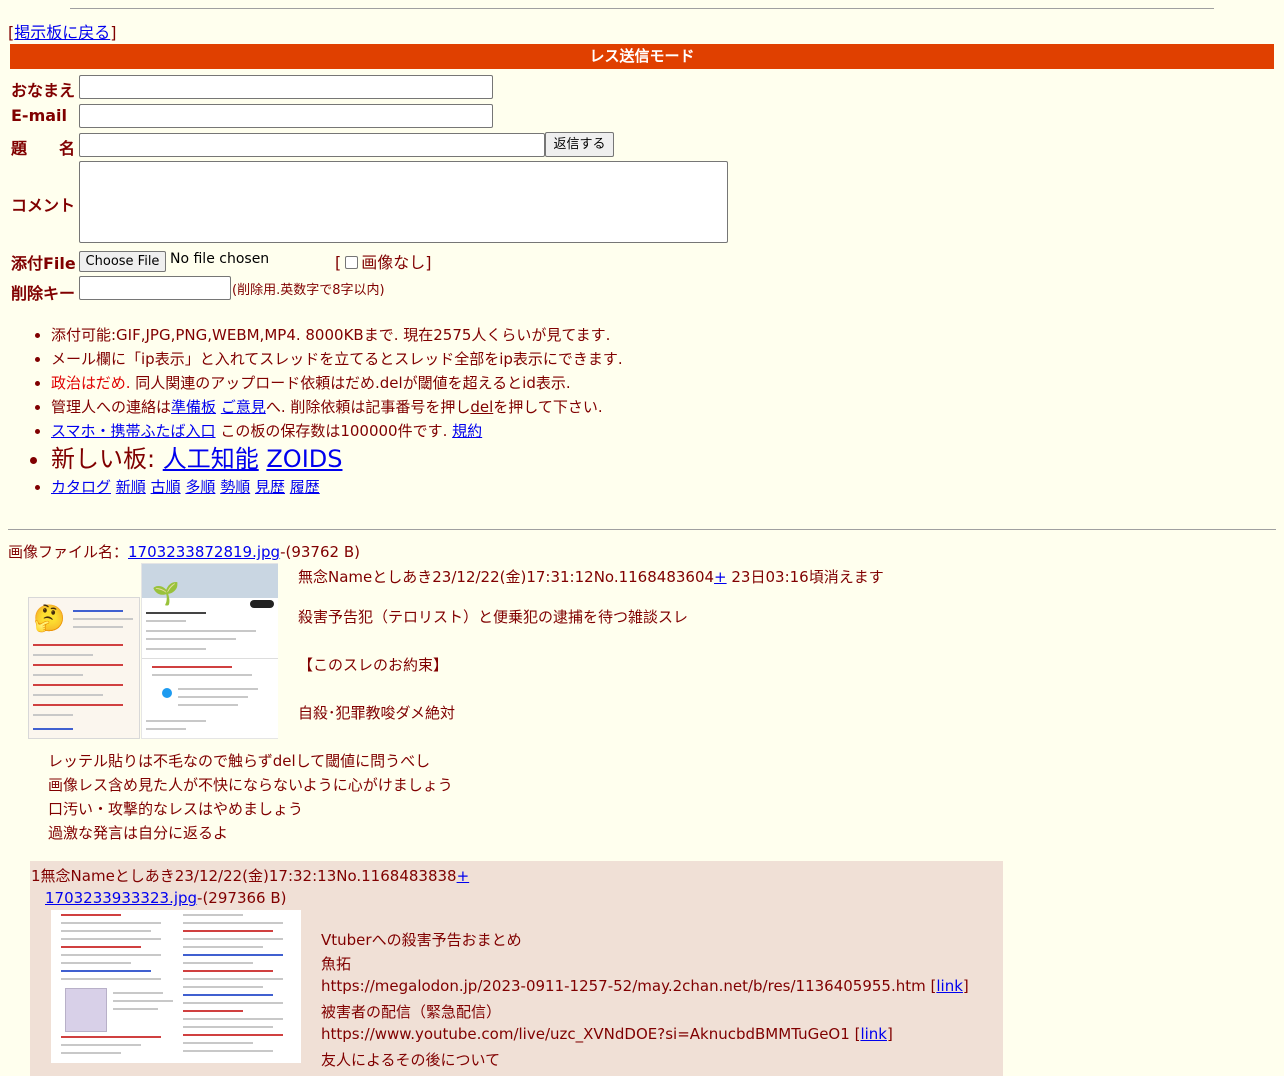 This screenshot has width=1284, height=1076. Describe the element at coordinates (200, 487) in the screenshot. I see `sort-most-link: 多順` at that location.